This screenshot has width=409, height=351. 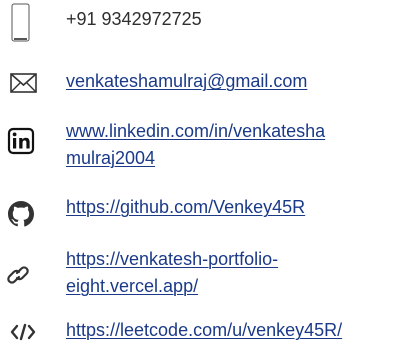 I want to click on contact-leetcode: https://leetcode.com/u/venkey45R/, so click(x=204, y=332).